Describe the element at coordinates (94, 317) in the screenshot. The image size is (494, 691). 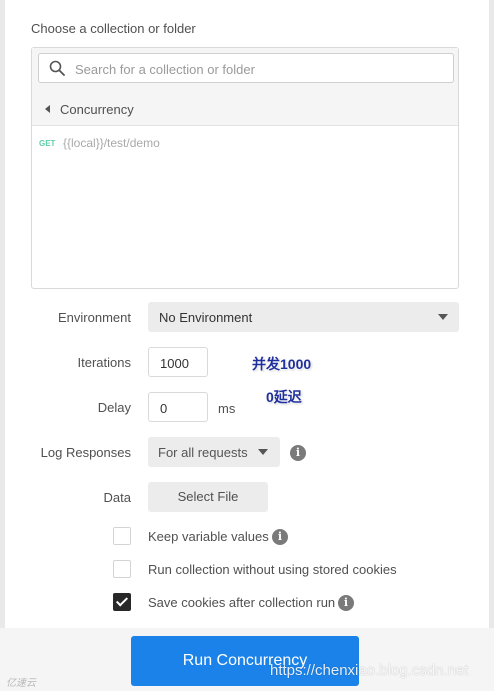
I see `environment-label: Environment` at that location.